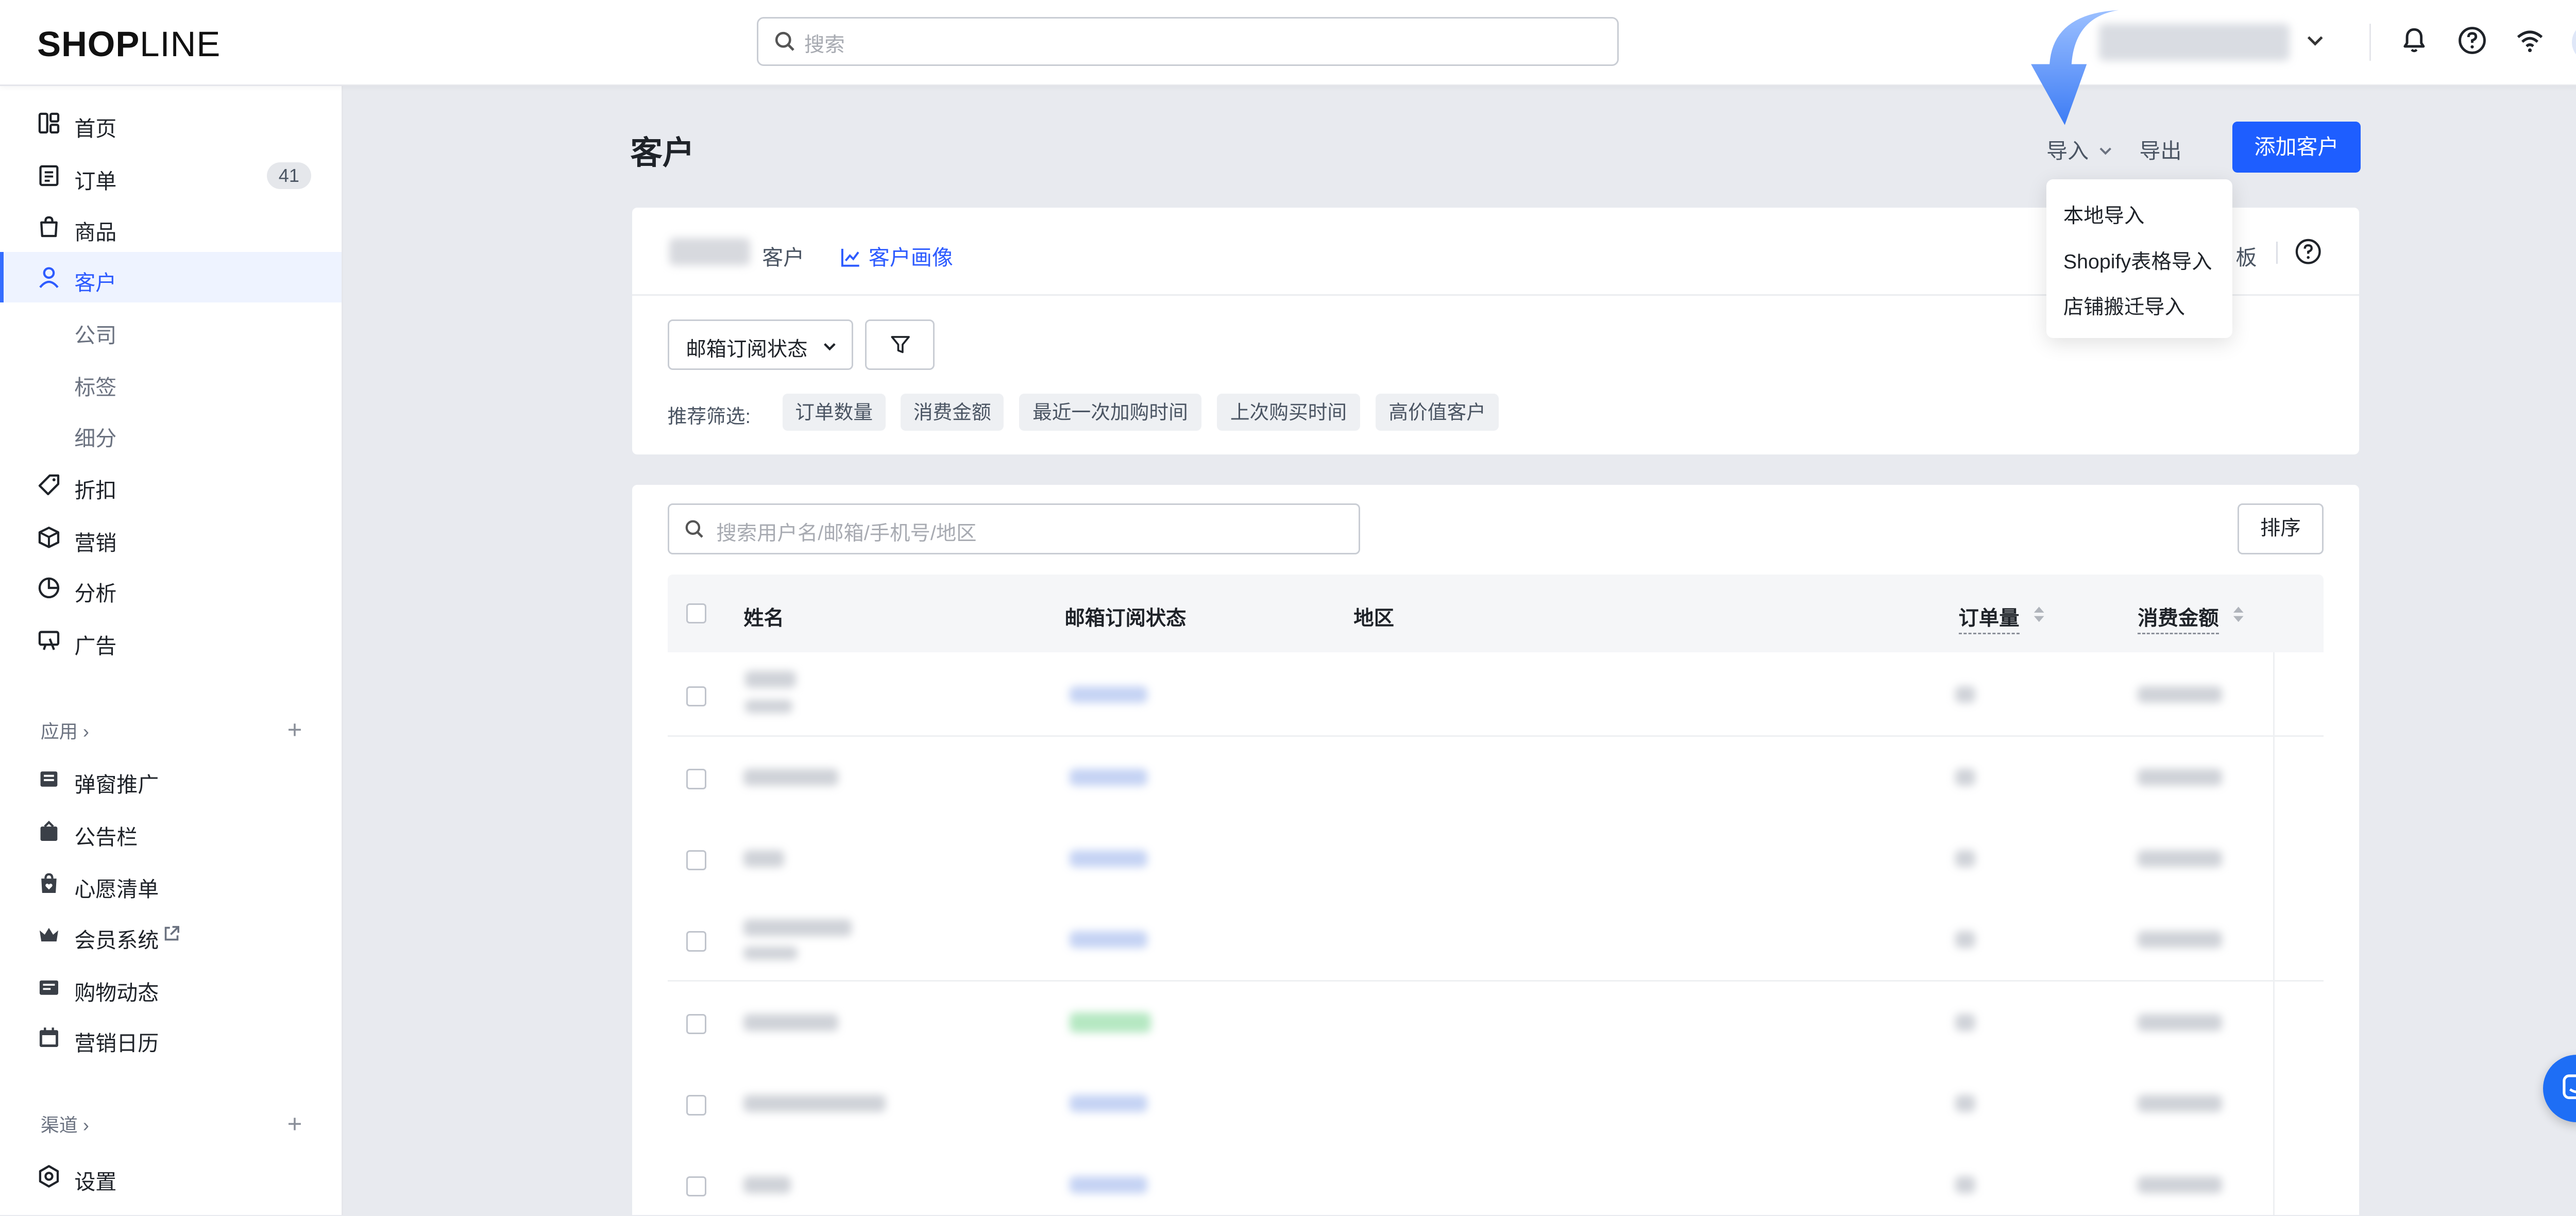  What do you see at coordinates (171, 537) in the screenshot?
I see `sidebar-item-marketing: 营销` at bounding box center [171, 537].